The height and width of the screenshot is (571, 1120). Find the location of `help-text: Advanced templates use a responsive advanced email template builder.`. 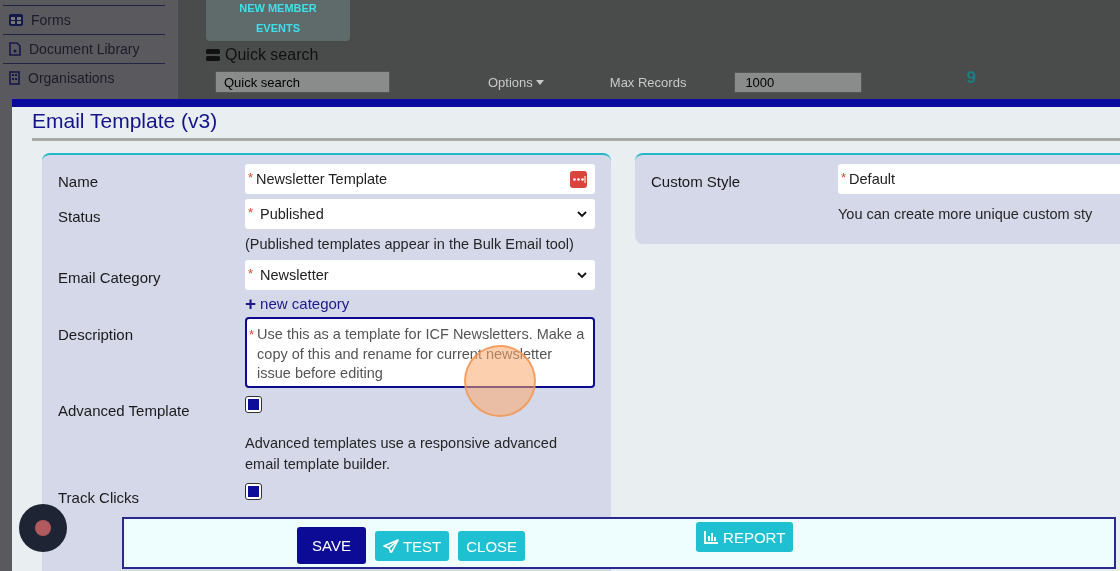

help-text: Advanced templates use a responsive advanced email template builder. is located at coordinates (401, 454).